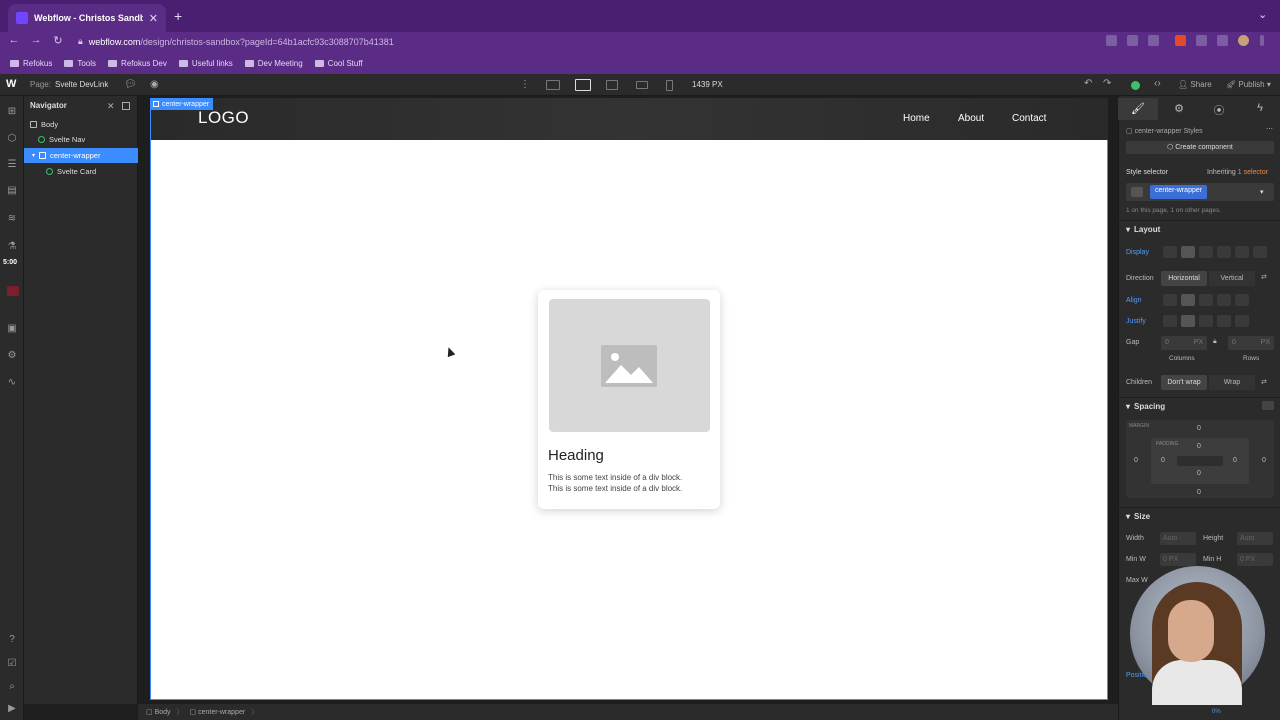 The width and height of the screenshot is (1280, 720). I want to click on back-icon: ←, so click(14, 40).